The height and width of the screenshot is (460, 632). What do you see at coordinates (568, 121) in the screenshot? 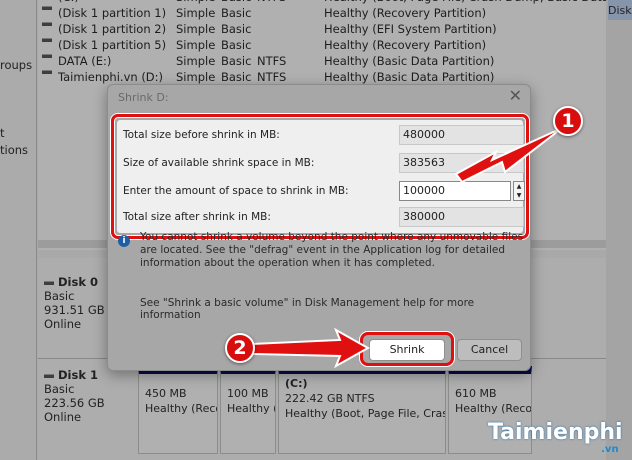
I see `step-1-badge: 1` at bounding box center [568, 121].